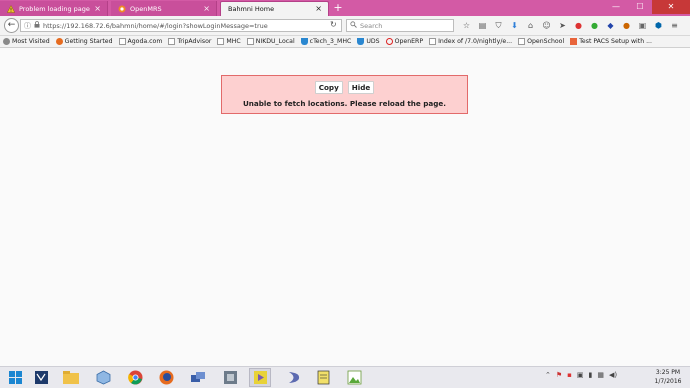 The height and width of the screenshot is (388, 690). I want to click on show-hidden-icons-icon: ⌃, so click(548, 375).